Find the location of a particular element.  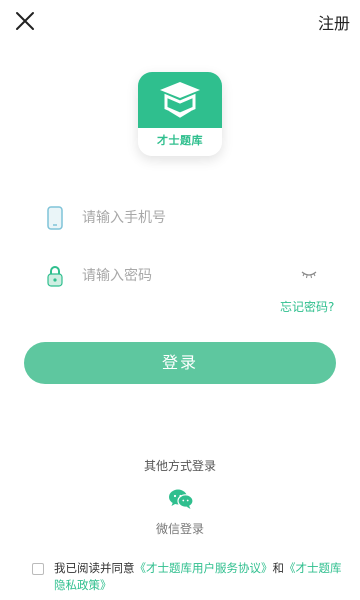

wechat-icon is located at coordinates (181, 499).